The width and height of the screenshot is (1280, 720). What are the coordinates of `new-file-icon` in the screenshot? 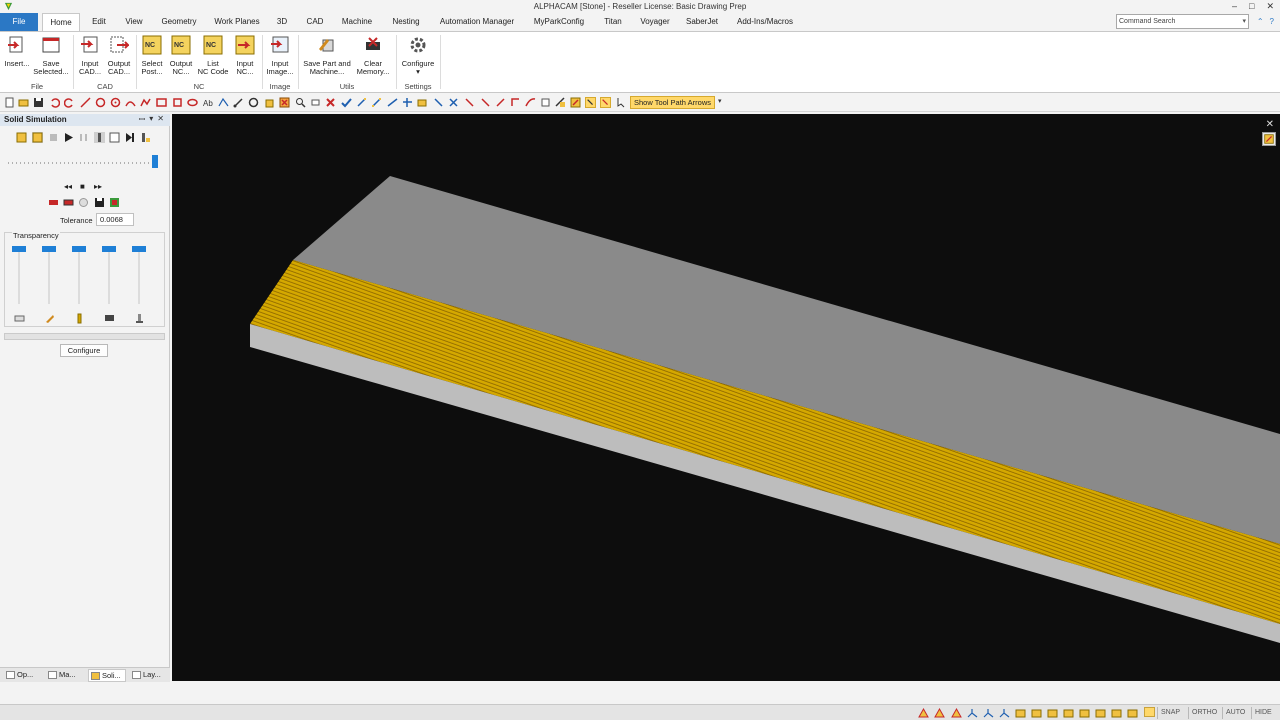 It's located at (9, 102).